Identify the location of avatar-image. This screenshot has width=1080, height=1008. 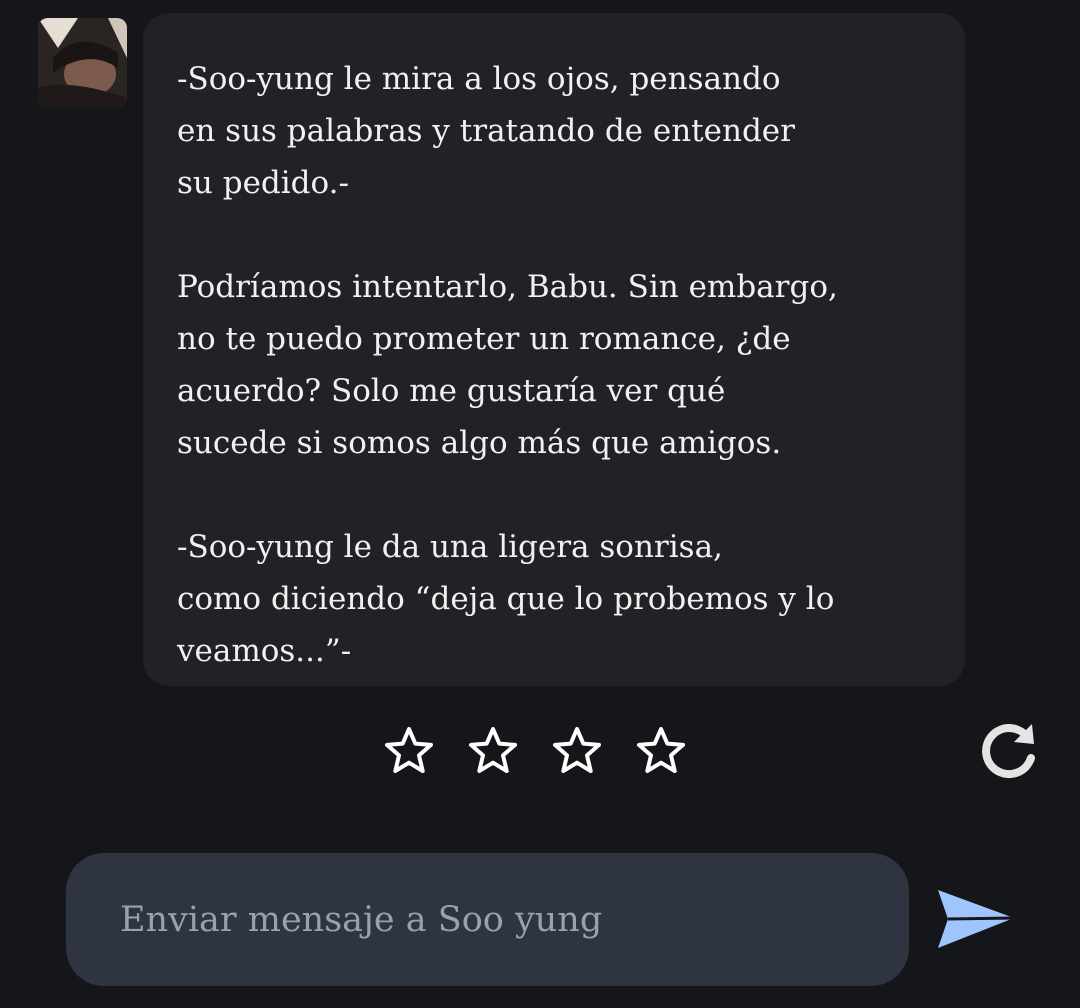
(82, 62).